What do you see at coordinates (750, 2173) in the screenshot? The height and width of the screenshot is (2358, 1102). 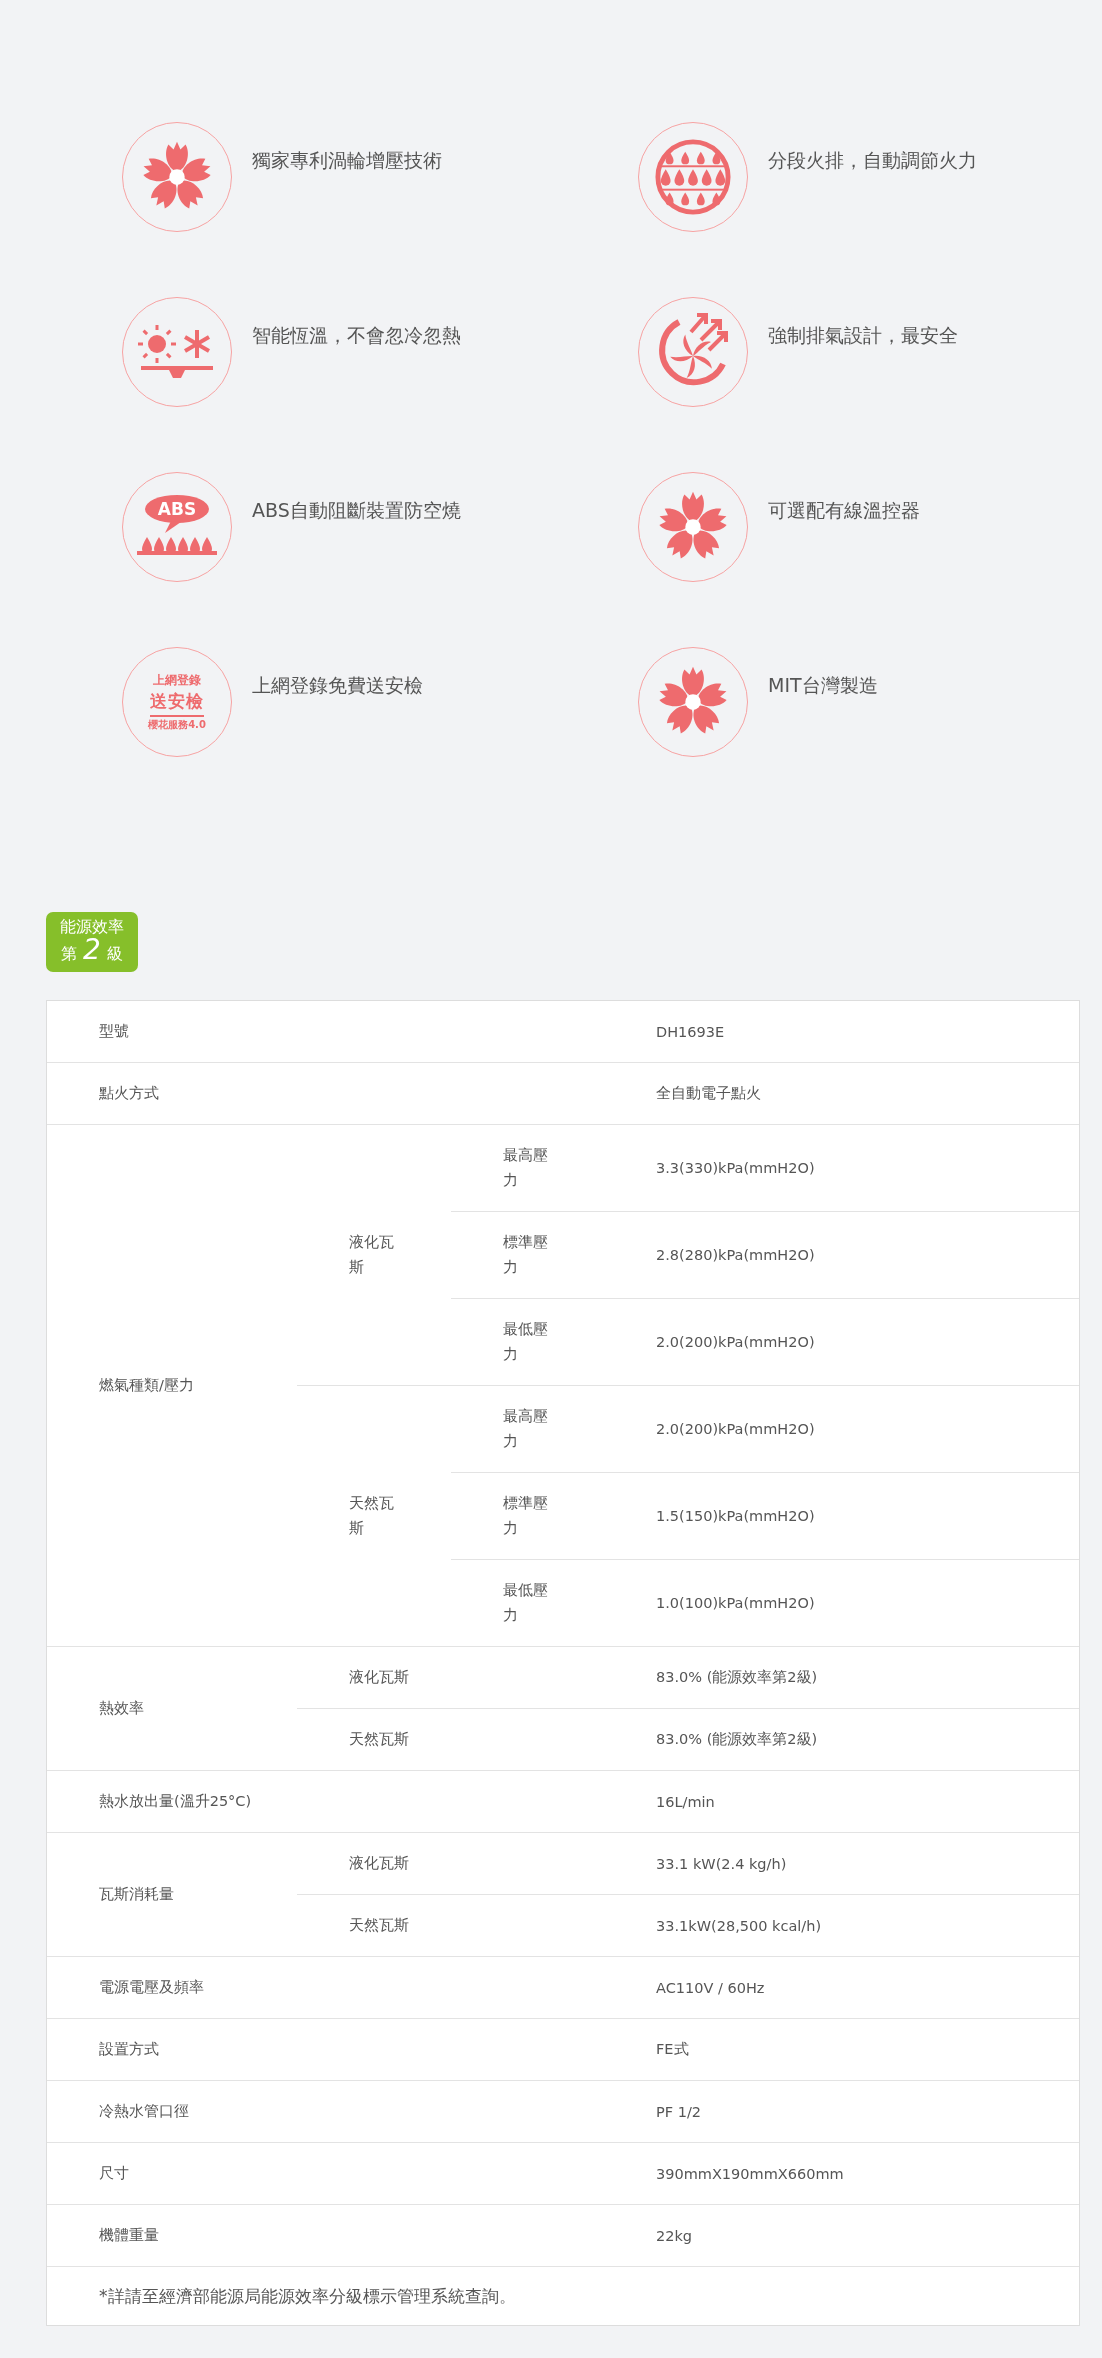 I see `spec-value: 390mmX190mmX660mm` at bounding box center [750, 2173].